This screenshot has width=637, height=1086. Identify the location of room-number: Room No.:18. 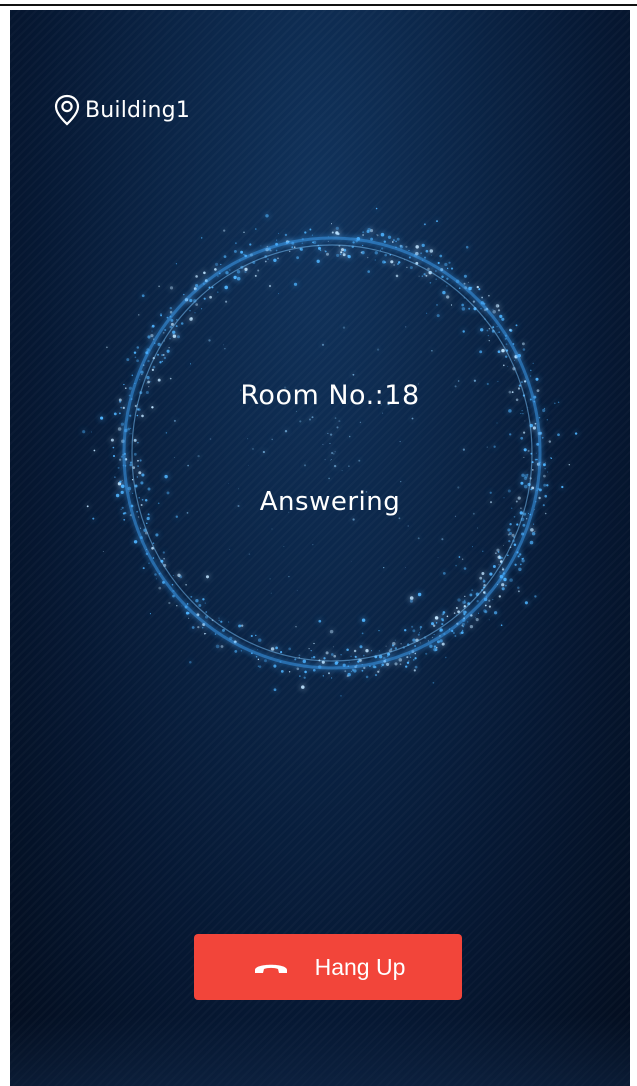
(330, 395).